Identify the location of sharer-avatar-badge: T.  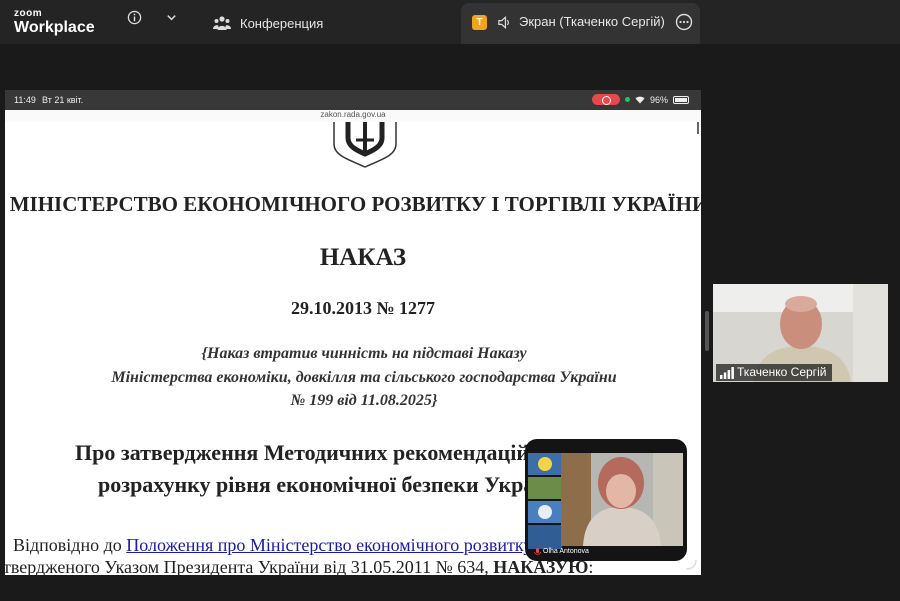
(479, 22).